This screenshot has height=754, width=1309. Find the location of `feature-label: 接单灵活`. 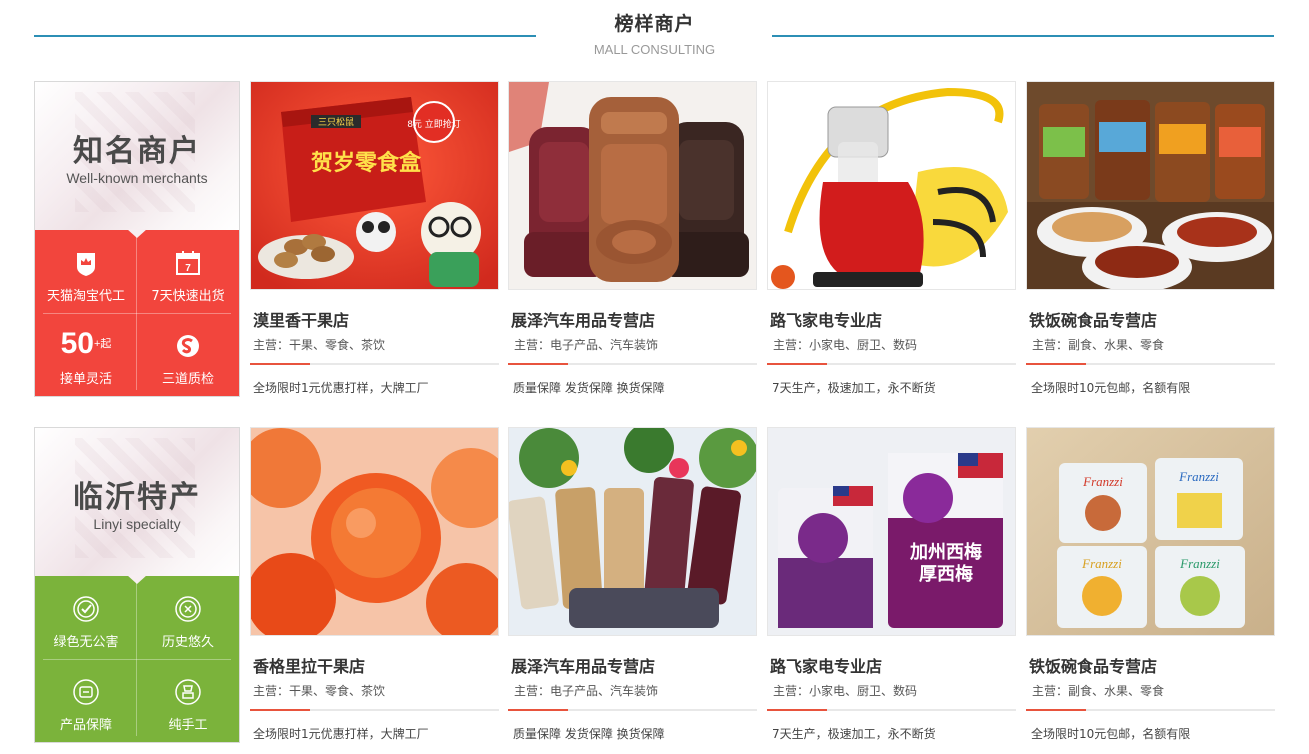

feature-label: 接单灵活 is located at coordinates (85, 379).